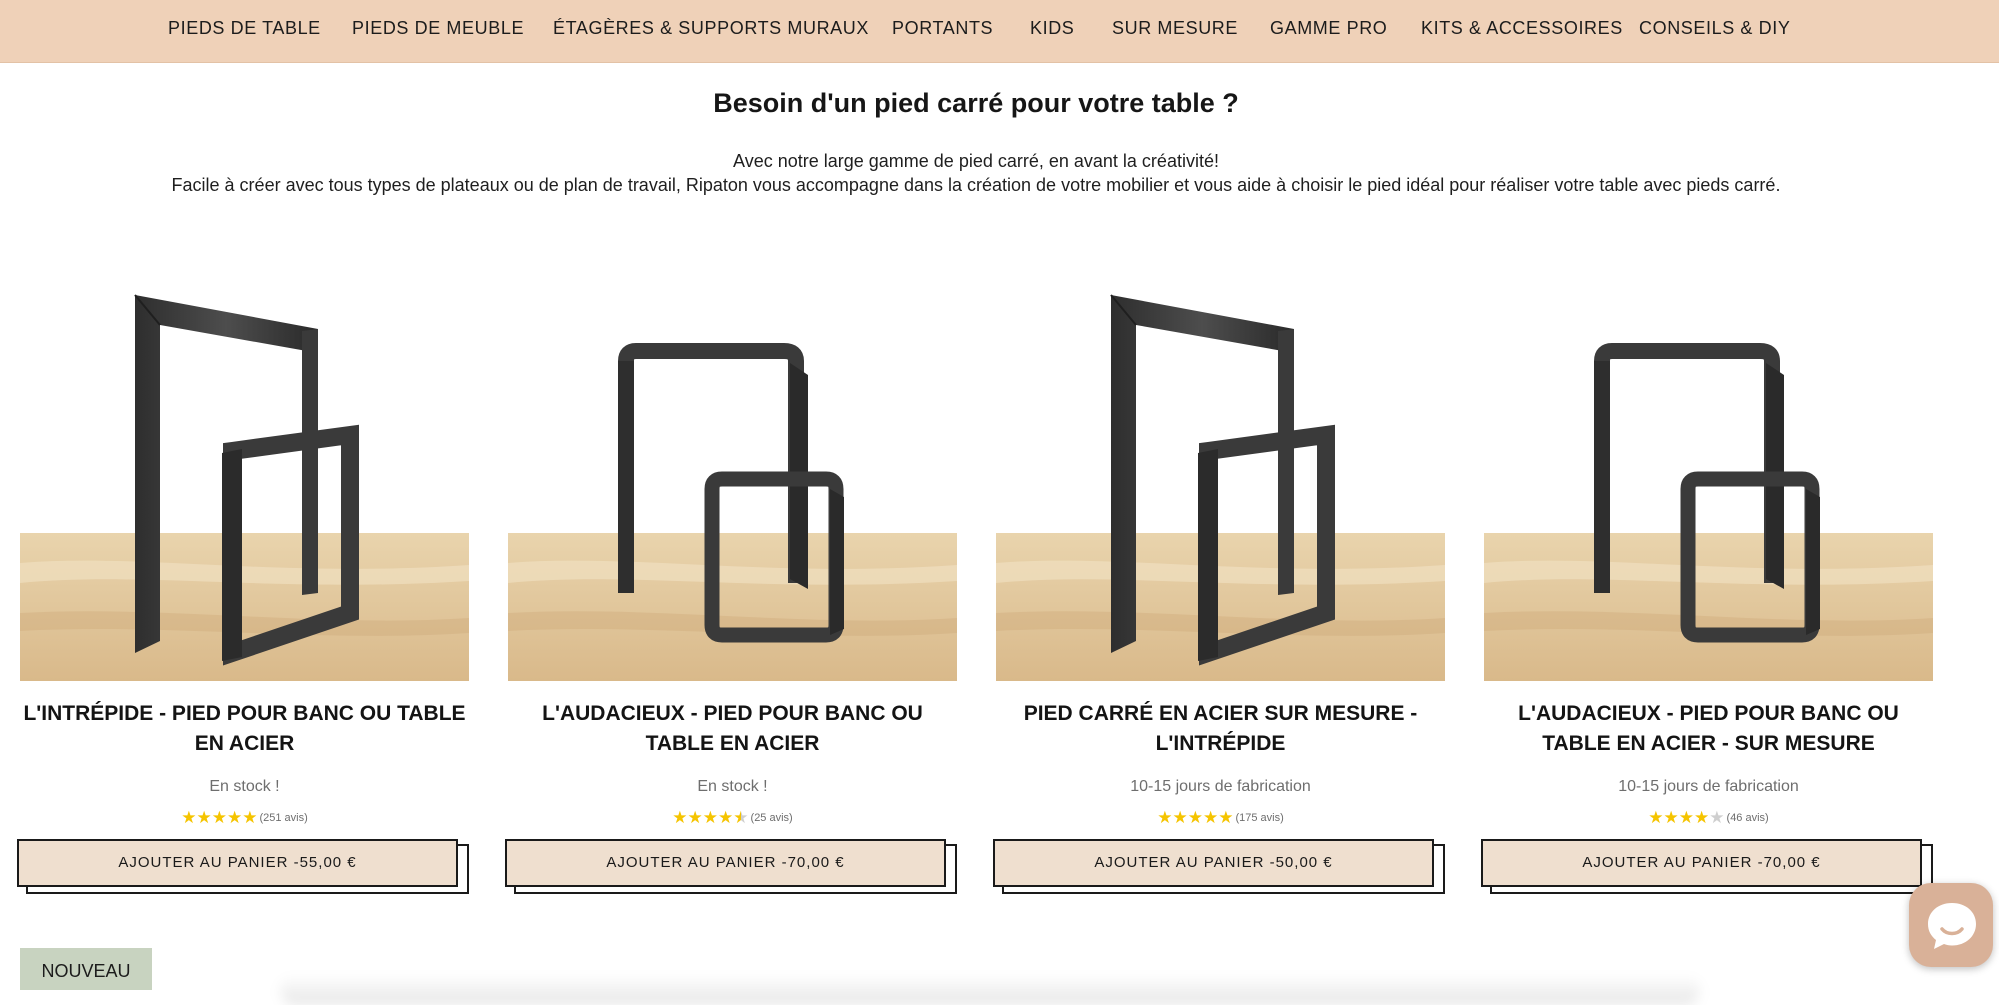 The width and height of the screenshot is (1999, 1005). What do you see at coordinates (942, 28) in the screenshot?
I see `nav-item-portants: PORTANTS` at bounding box center [942, 28].